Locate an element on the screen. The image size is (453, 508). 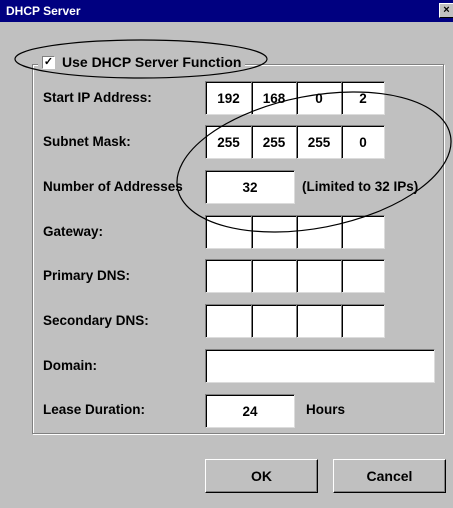
start-ip-label: Start IP Address: is located at coordinates (97, 97).